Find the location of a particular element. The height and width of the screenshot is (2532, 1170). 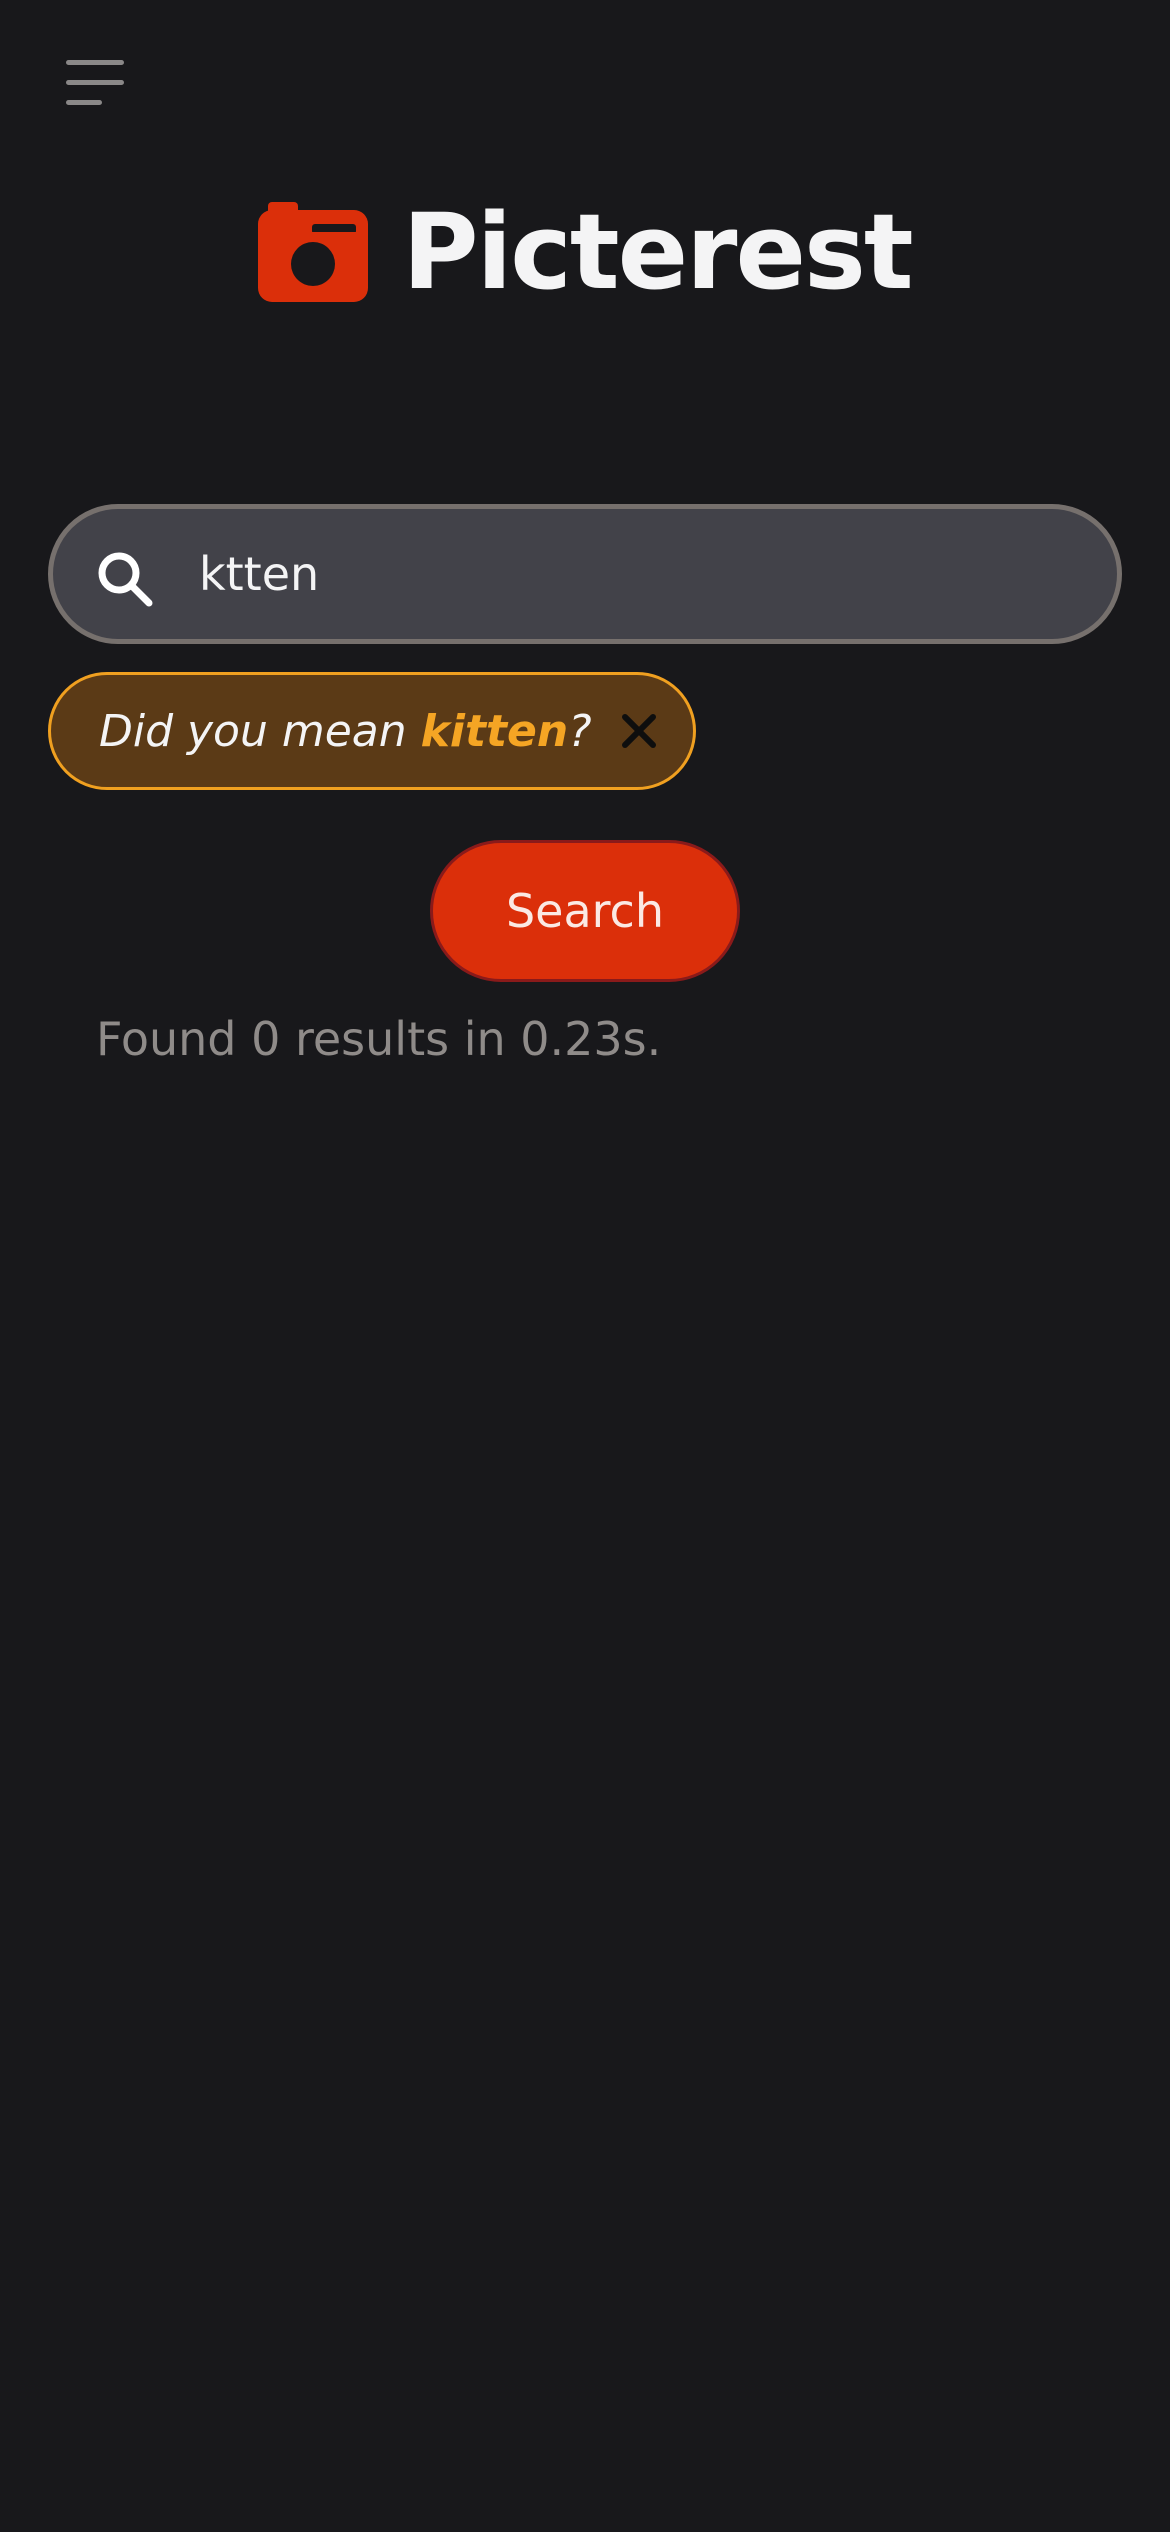

spelling-suggestion: Did you mean kitten? is located at coordinates (372, 731).